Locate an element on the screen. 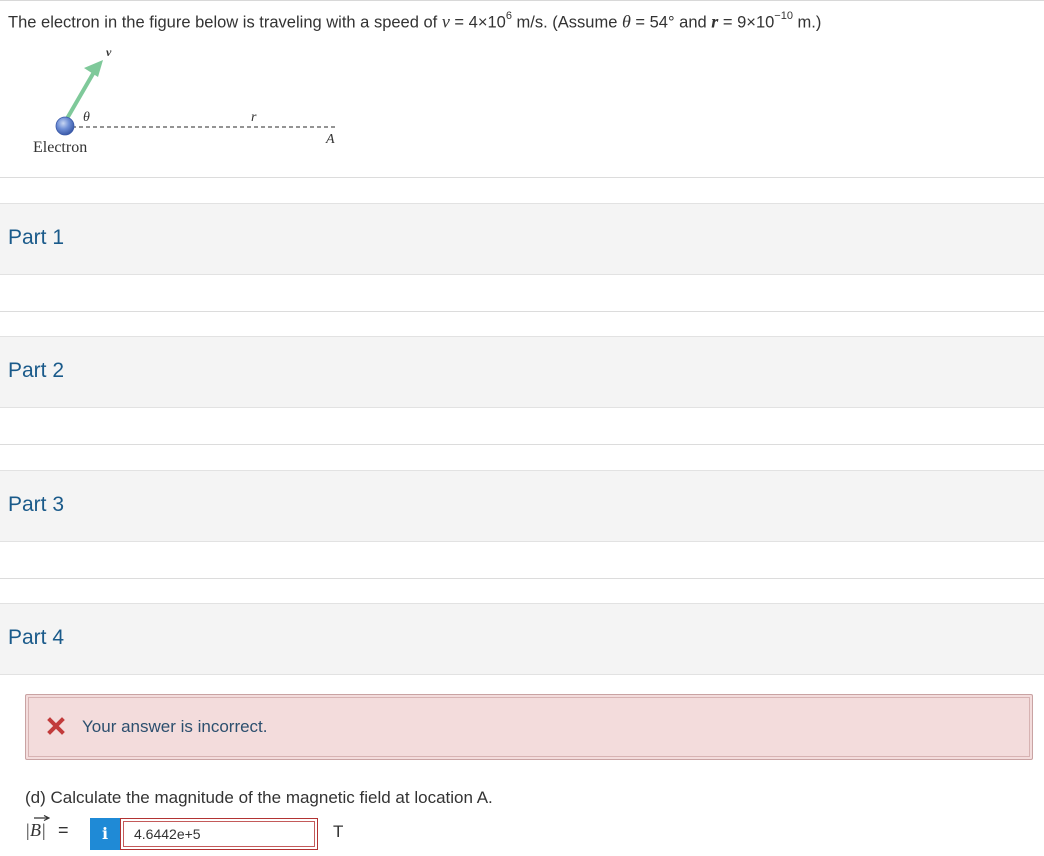 The image size is (1044, 856). speed-exponent: 6 is located at coordinates (508, 16).